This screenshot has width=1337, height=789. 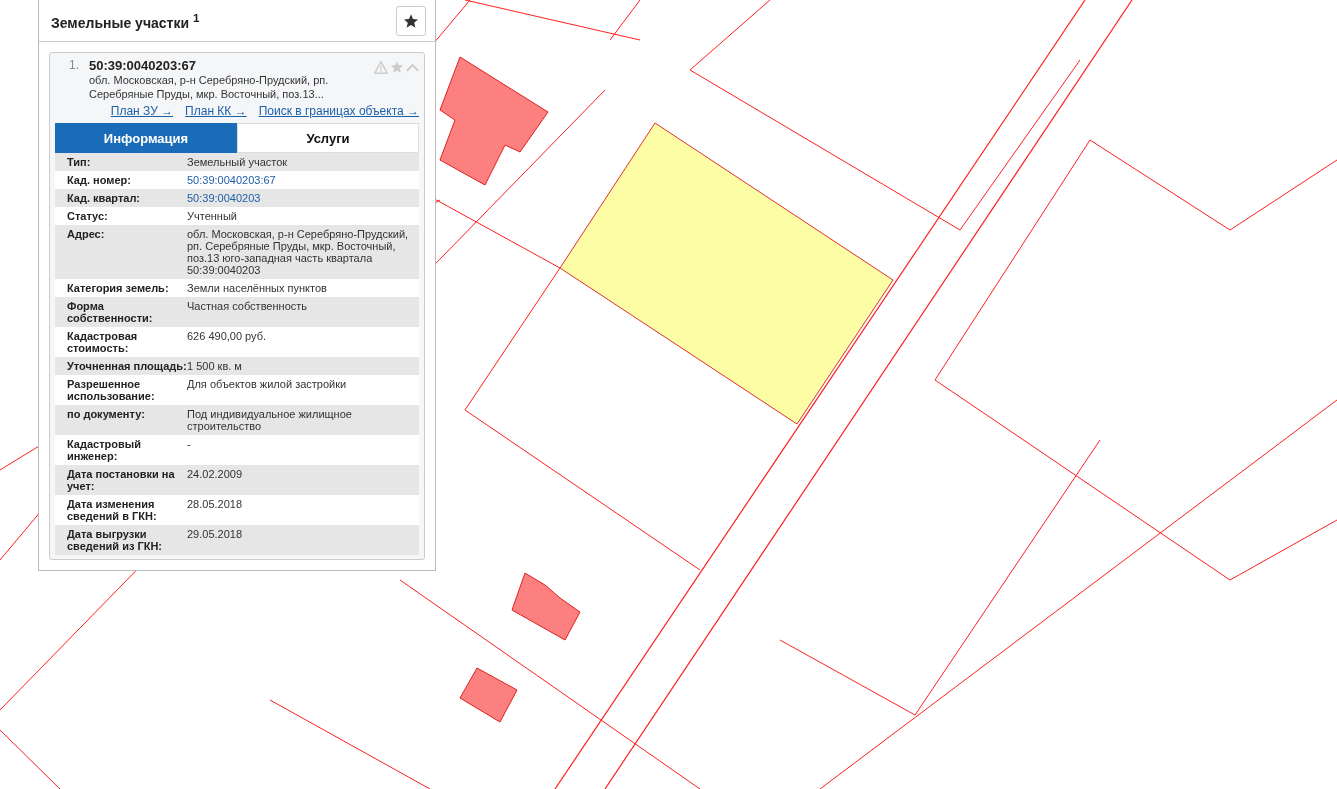 What do you see at coordinates (125, 20) in the screenshot?
I see `panel-title: Земельные участки $^{1}$` at bounding box center [125, 20].